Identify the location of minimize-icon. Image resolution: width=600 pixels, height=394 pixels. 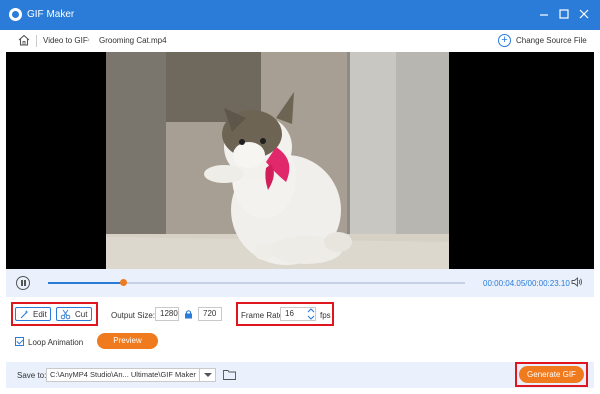
(544, 14).